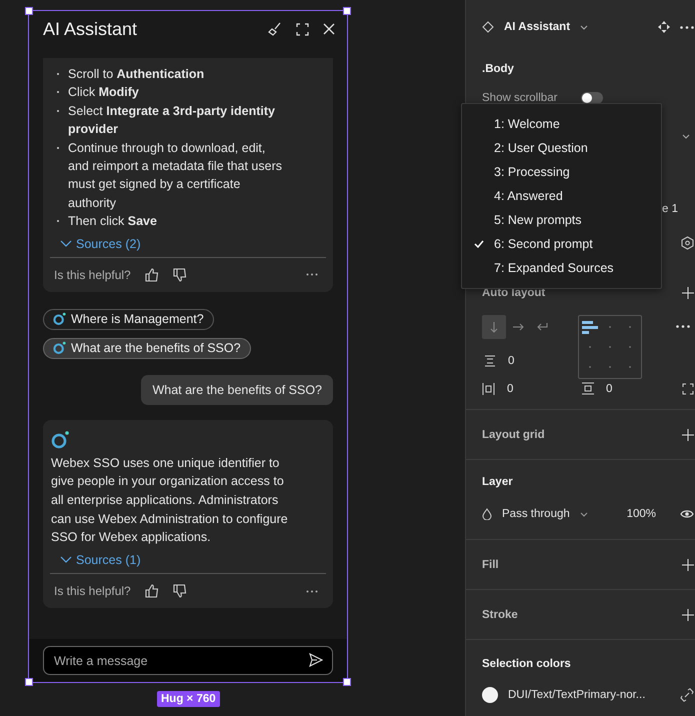 This screenshot has width=695, height=716. What do you see at coordinates (518, 327) in the screenshot?
I see `arrow-right-icon` at bounding box center [518, 327].